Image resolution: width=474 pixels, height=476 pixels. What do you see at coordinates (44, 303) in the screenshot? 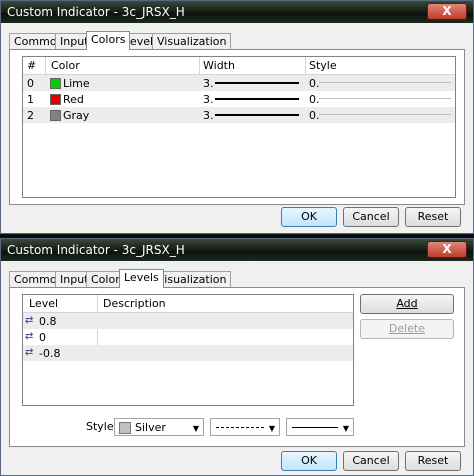
I see `column-header-level: Level` at bounding box center [44, 303].